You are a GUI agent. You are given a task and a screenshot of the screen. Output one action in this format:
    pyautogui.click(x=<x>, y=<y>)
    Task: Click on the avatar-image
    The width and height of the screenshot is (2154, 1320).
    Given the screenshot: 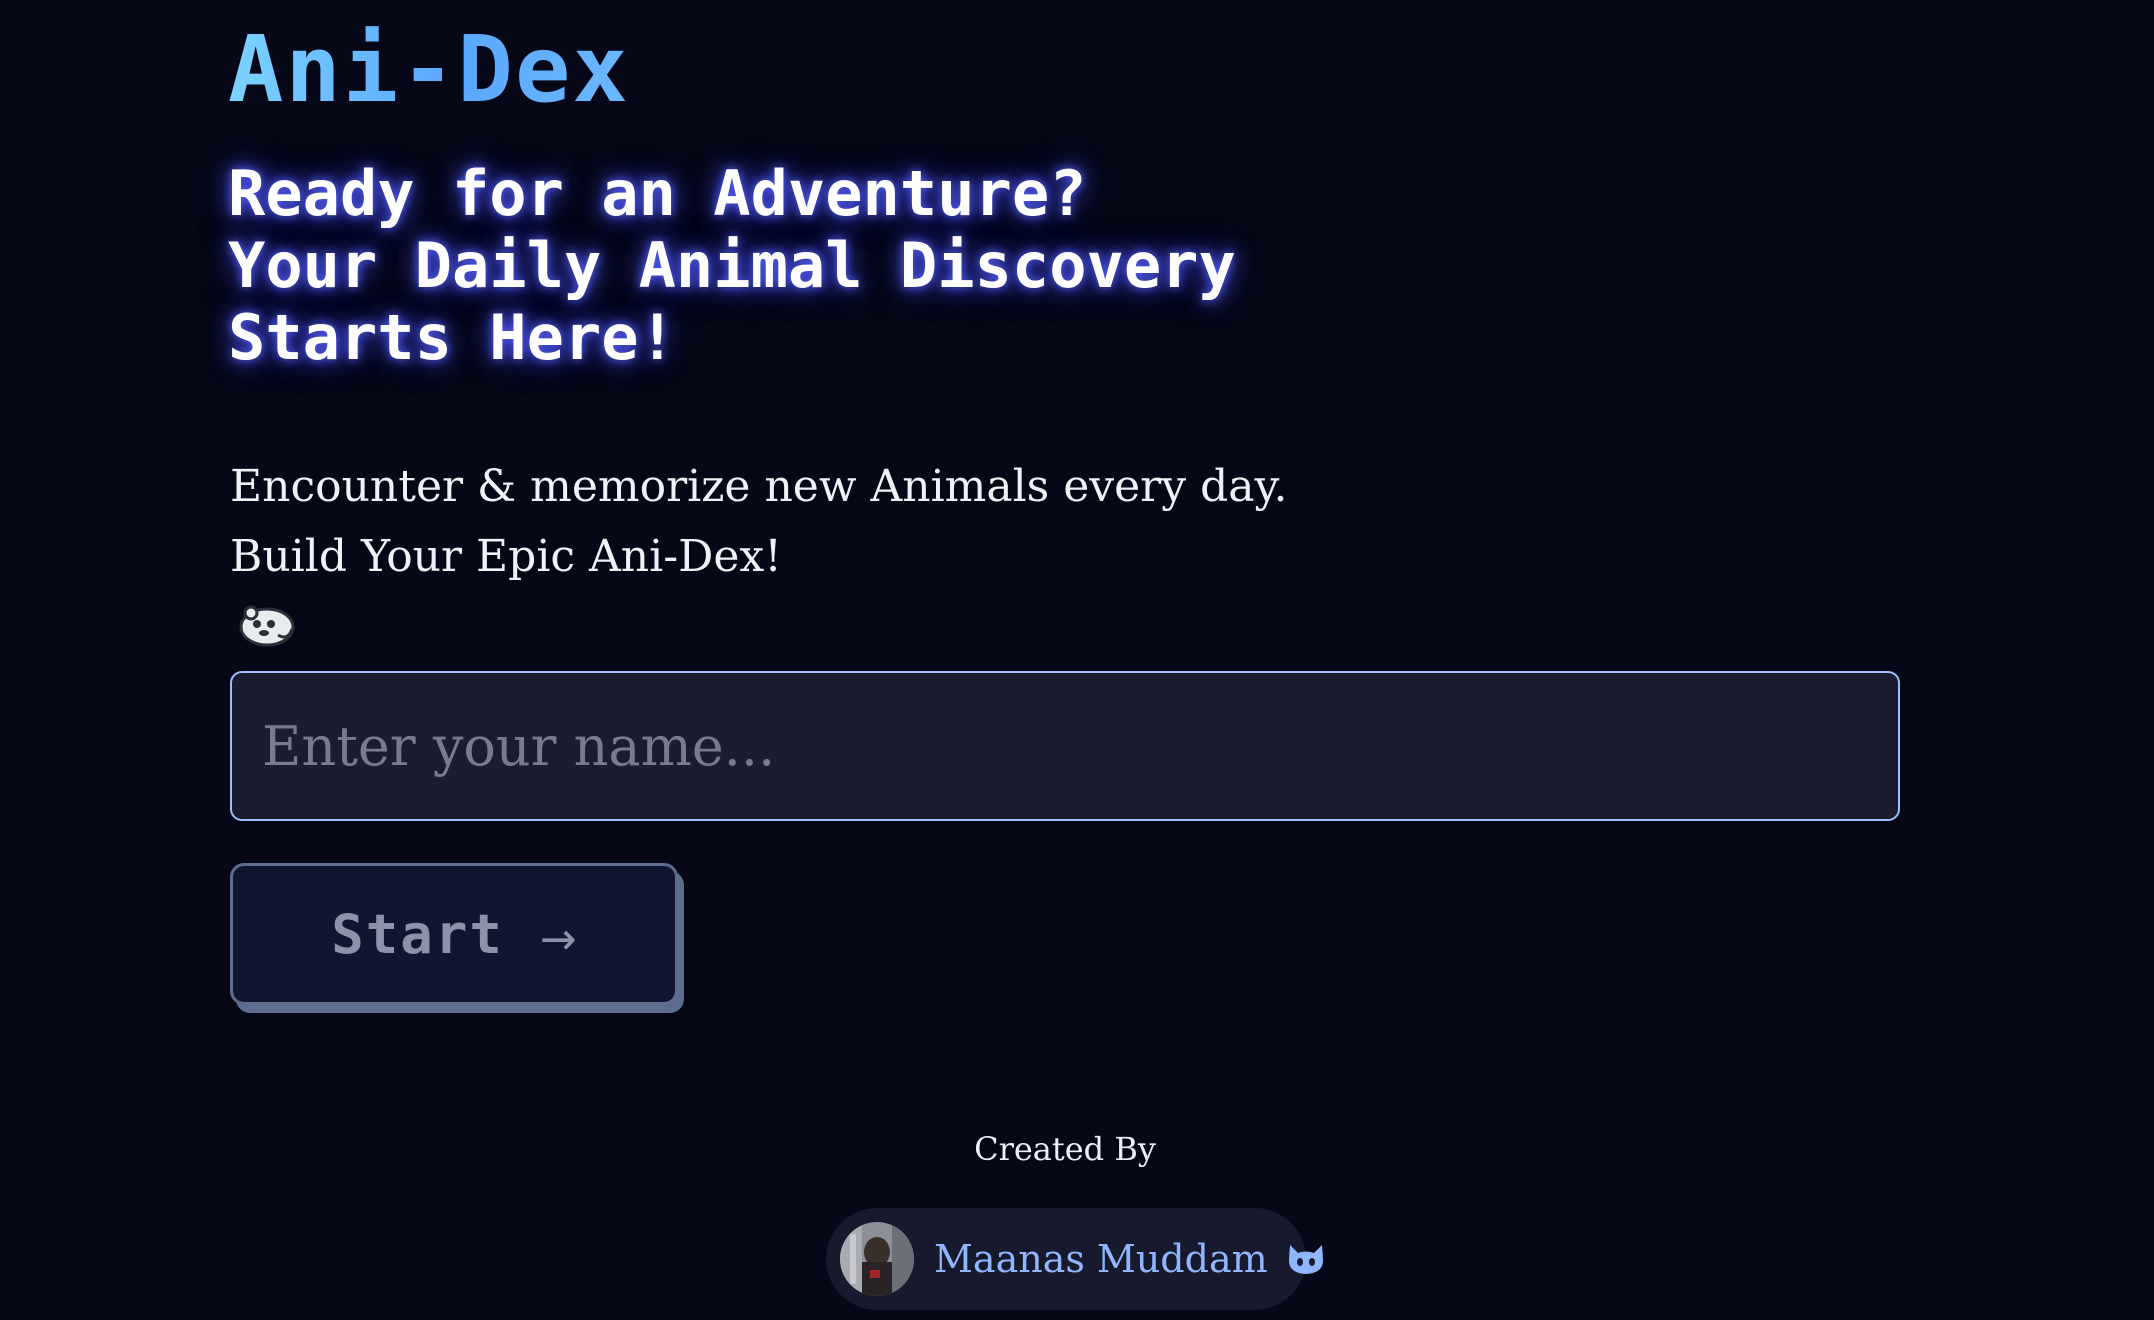 What is the action you would take?
    pyautogui.click(x=877, y=1259)
    